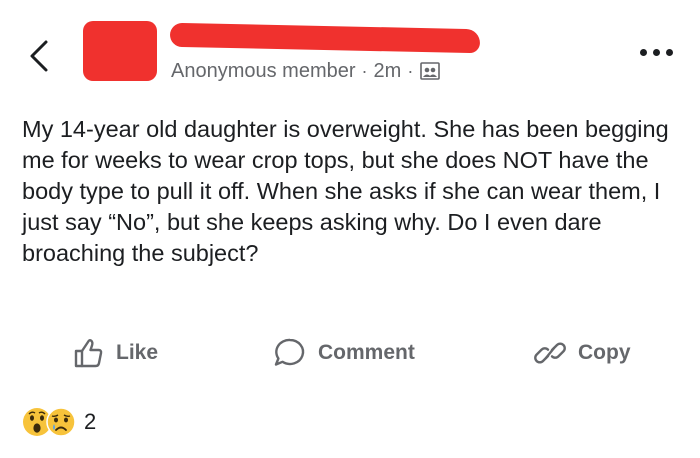 The height and width of the screenshot is (458, 700). What do you see at coordinates (115, 353) in the screenshot?
I see `like-button: Like` at bounding box center [115, 353].